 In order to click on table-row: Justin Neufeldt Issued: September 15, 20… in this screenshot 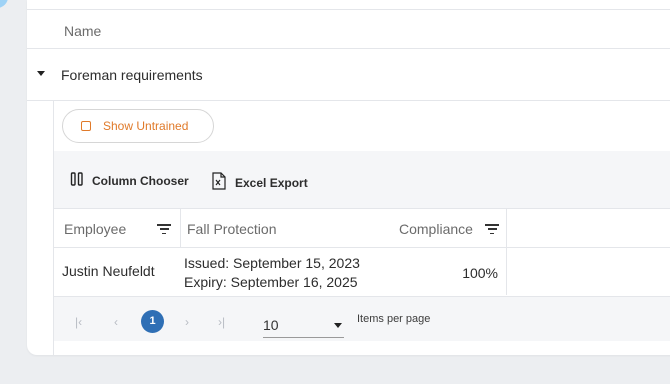, I will do `click(362, 271)`.